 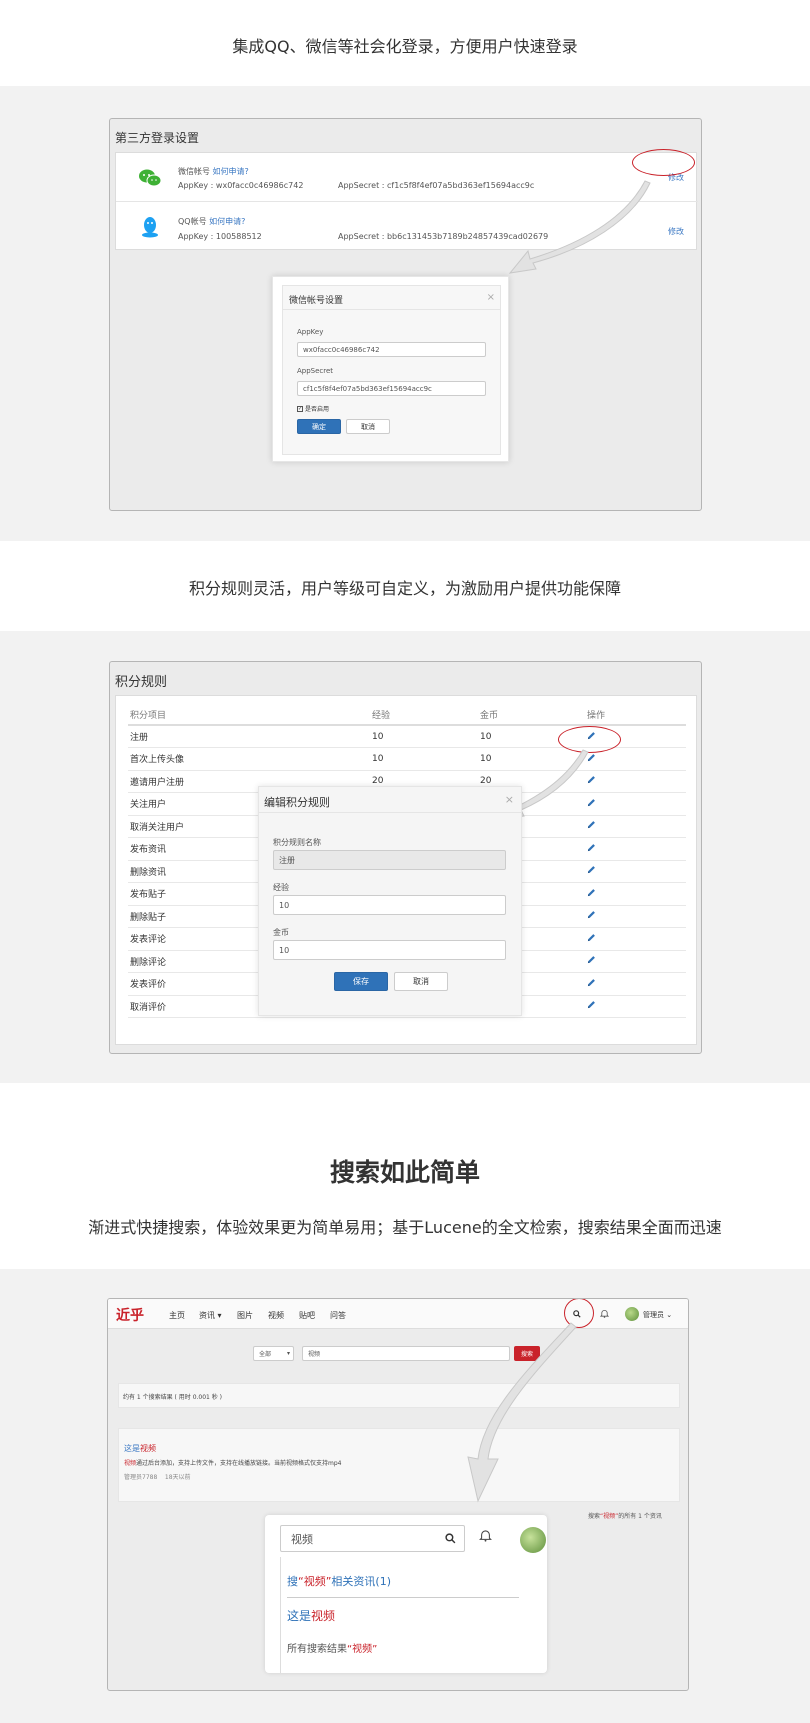 What do you see at coordinates (297, 842) in the screenshot?
I see `rule-name-label: 积分规则名称` at bounding box center [297, 842].